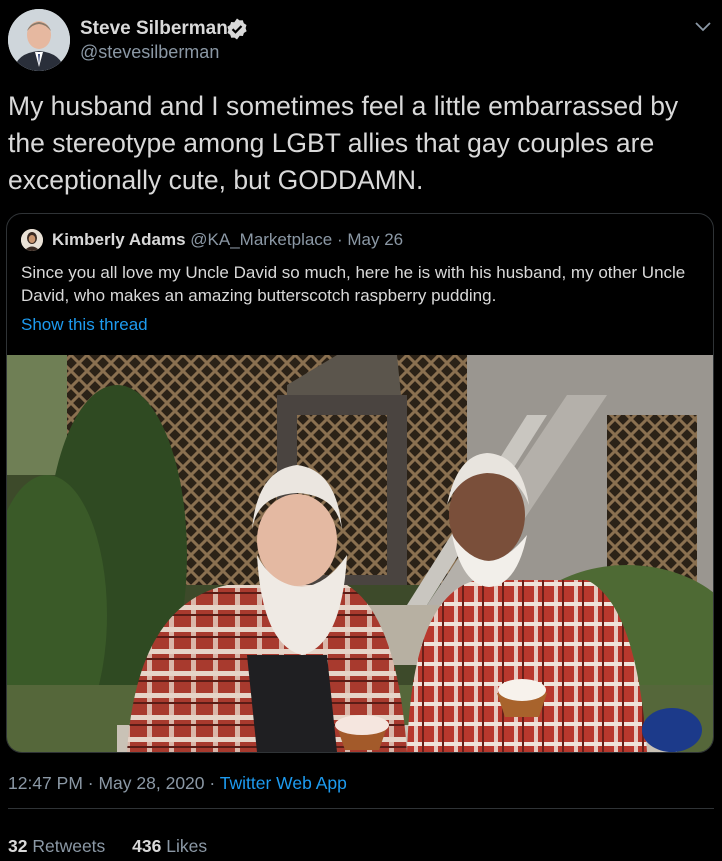  Describe the element at coordinates (703, 26) in the screenshot. I see `chevron-down-icon` at that location.